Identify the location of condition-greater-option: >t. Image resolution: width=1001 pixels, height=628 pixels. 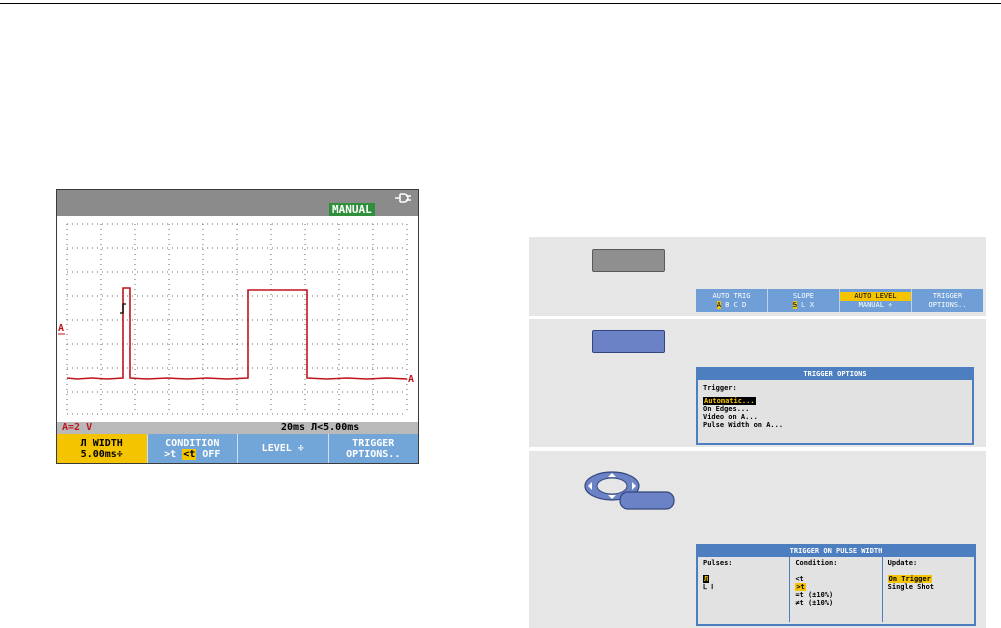
(800, 587).